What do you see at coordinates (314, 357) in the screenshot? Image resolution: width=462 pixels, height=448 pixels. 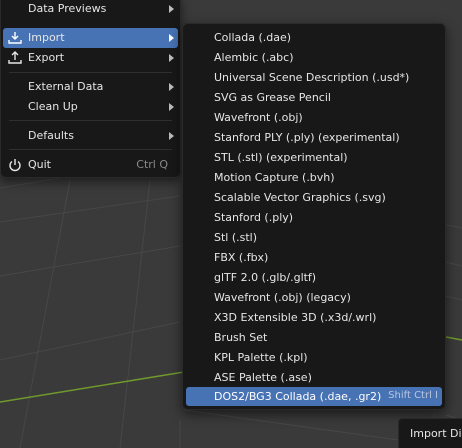 I see `import-item-kpl-palette: KPL Palette (.kpl)` at bounding box center [314, 357].